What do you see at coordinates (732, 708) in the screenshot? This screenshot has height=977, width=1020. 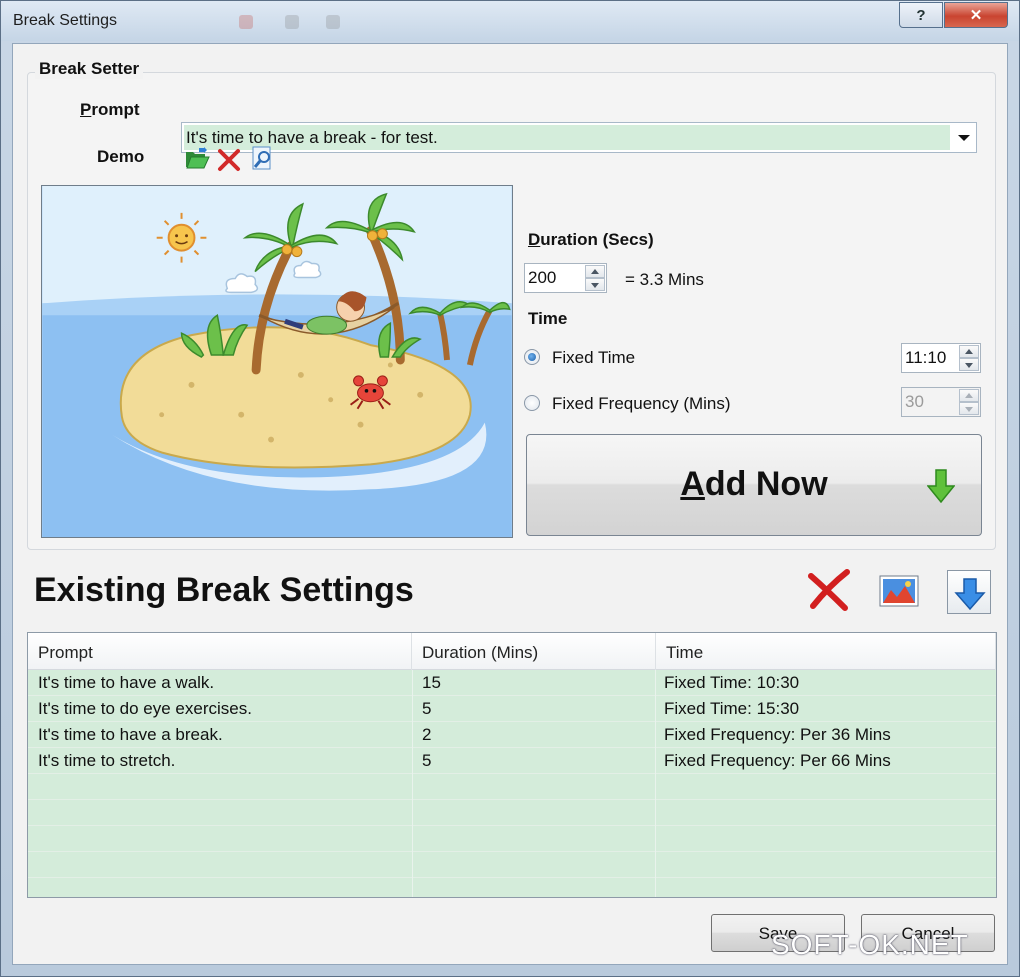 I see `row-time: Fixed Time: 15:30` at bounding box center [732, 708].